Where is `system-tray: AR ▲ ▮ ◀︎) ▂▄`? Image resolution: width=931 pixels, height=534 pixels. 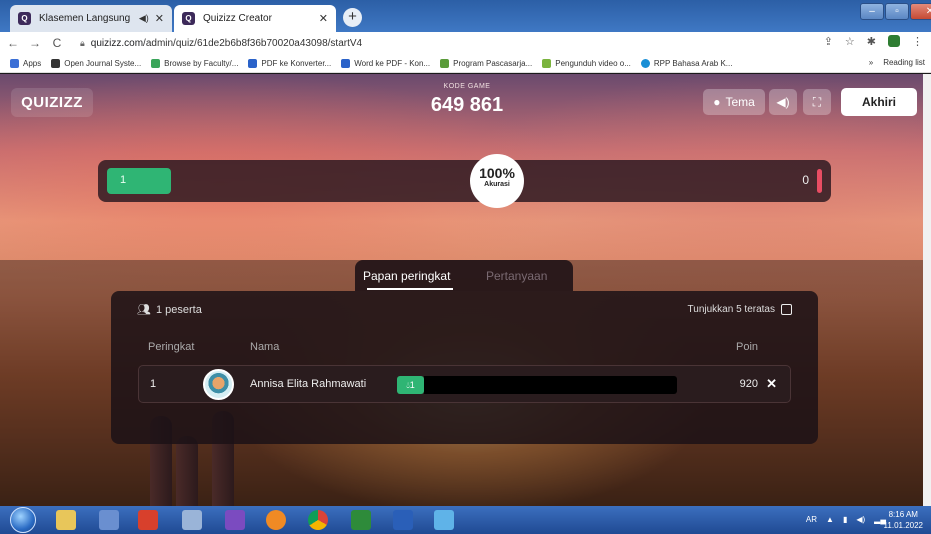
system-tray: AR ▲ ▮ ◀︎) ▂▄ is located at coordinates (846, 519).